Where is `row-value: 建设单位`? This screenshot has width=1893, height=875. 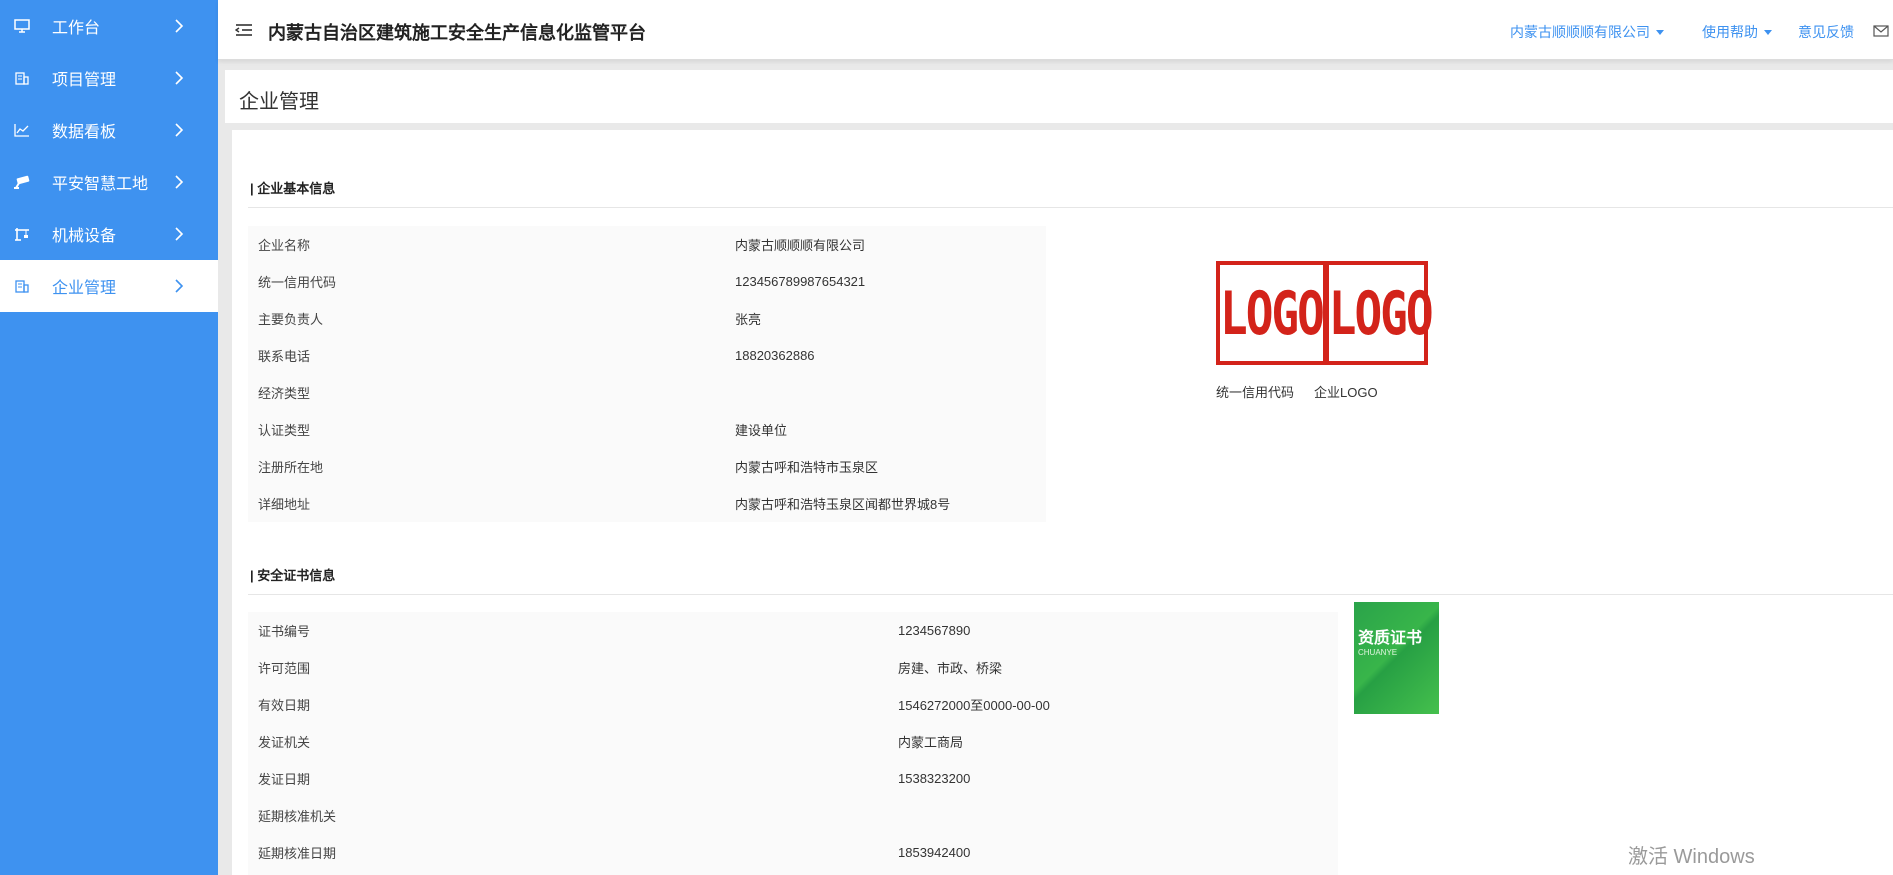
row-value: 建设单位 is located at coordinates (761, 430).